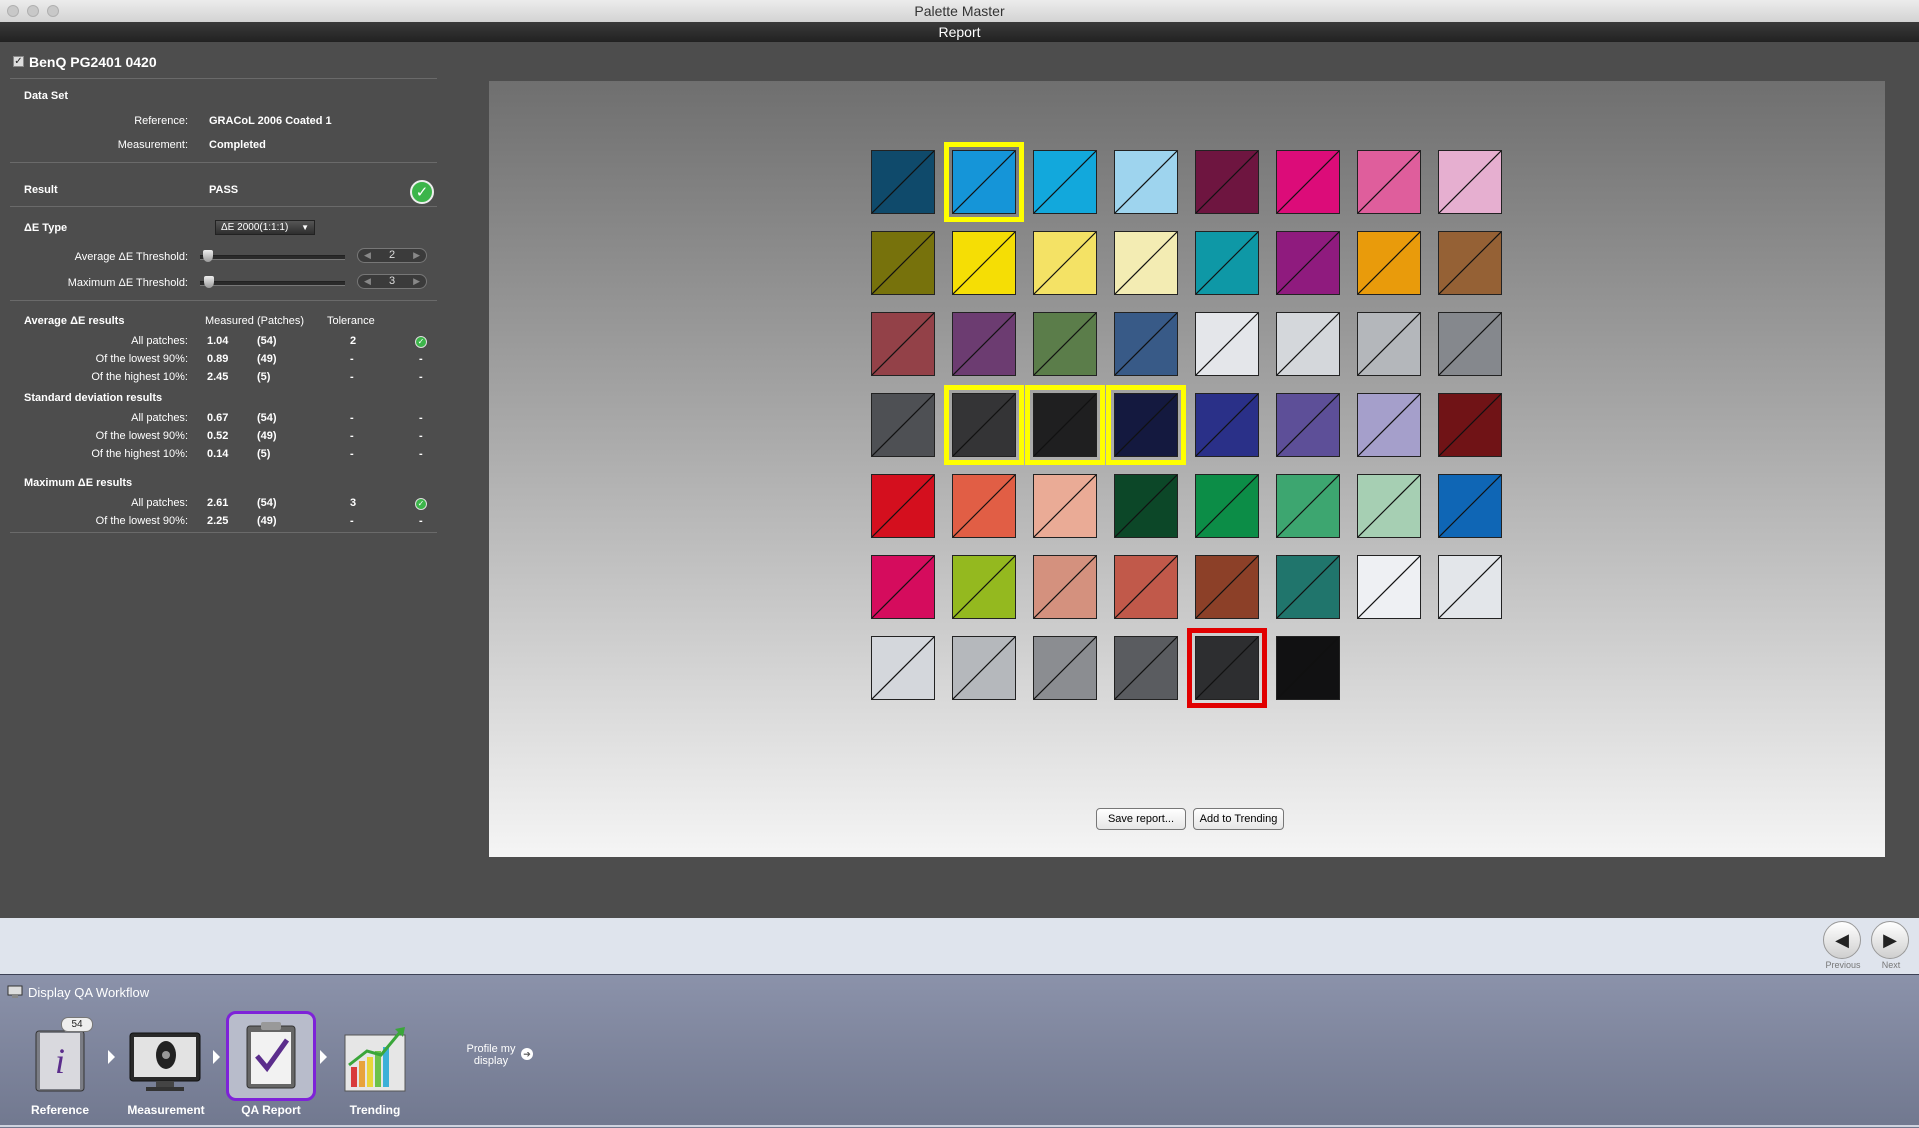 Image resolution: width=1919 pixels, height=1128 pixels. What do you see at coordinates (89, 992) in the screenshot?
I see `workflow-heading: Display QA Workflow` at bounding box center [89, 992].